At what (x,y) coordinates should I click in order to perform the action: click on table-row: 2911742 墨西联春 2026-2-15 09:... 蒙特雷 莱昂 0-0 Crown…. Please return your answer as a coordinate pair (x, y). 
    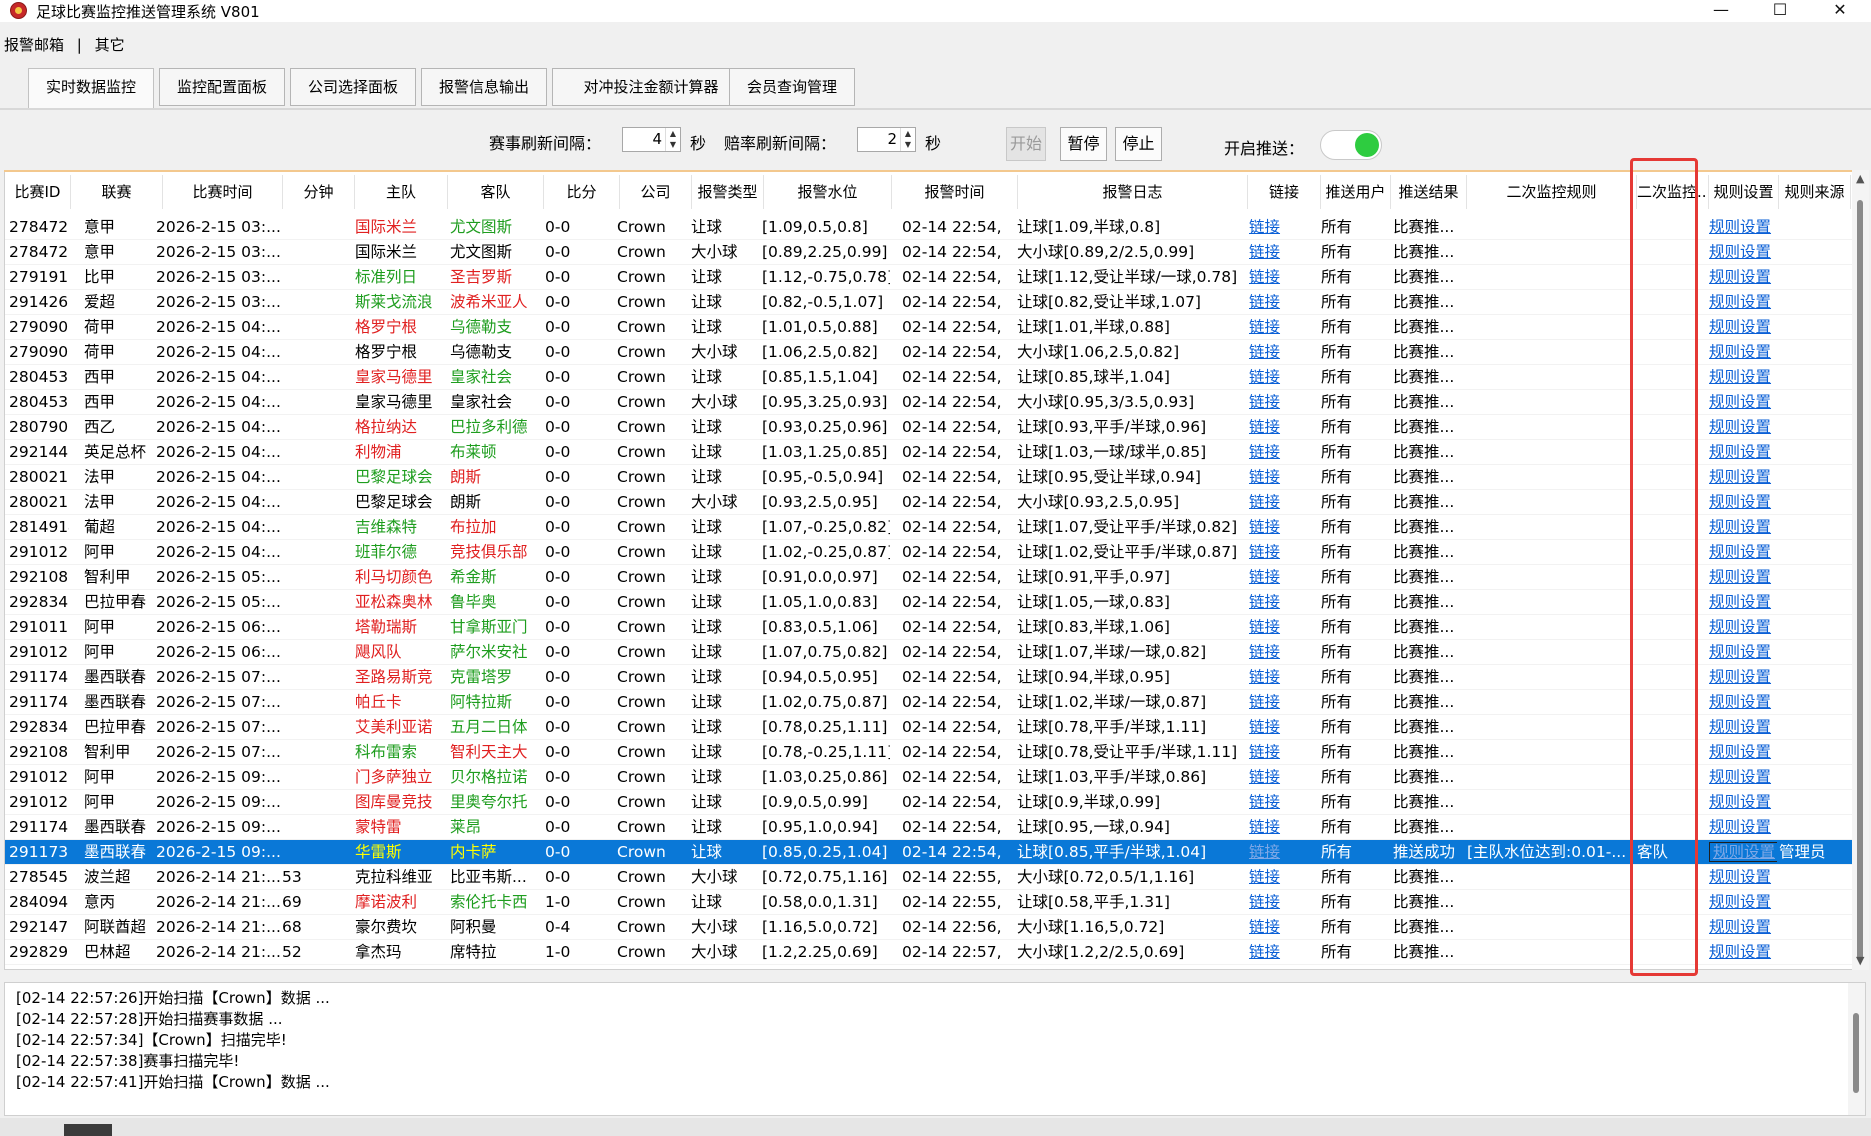
    Looking at the image, I should click on (929, 827).